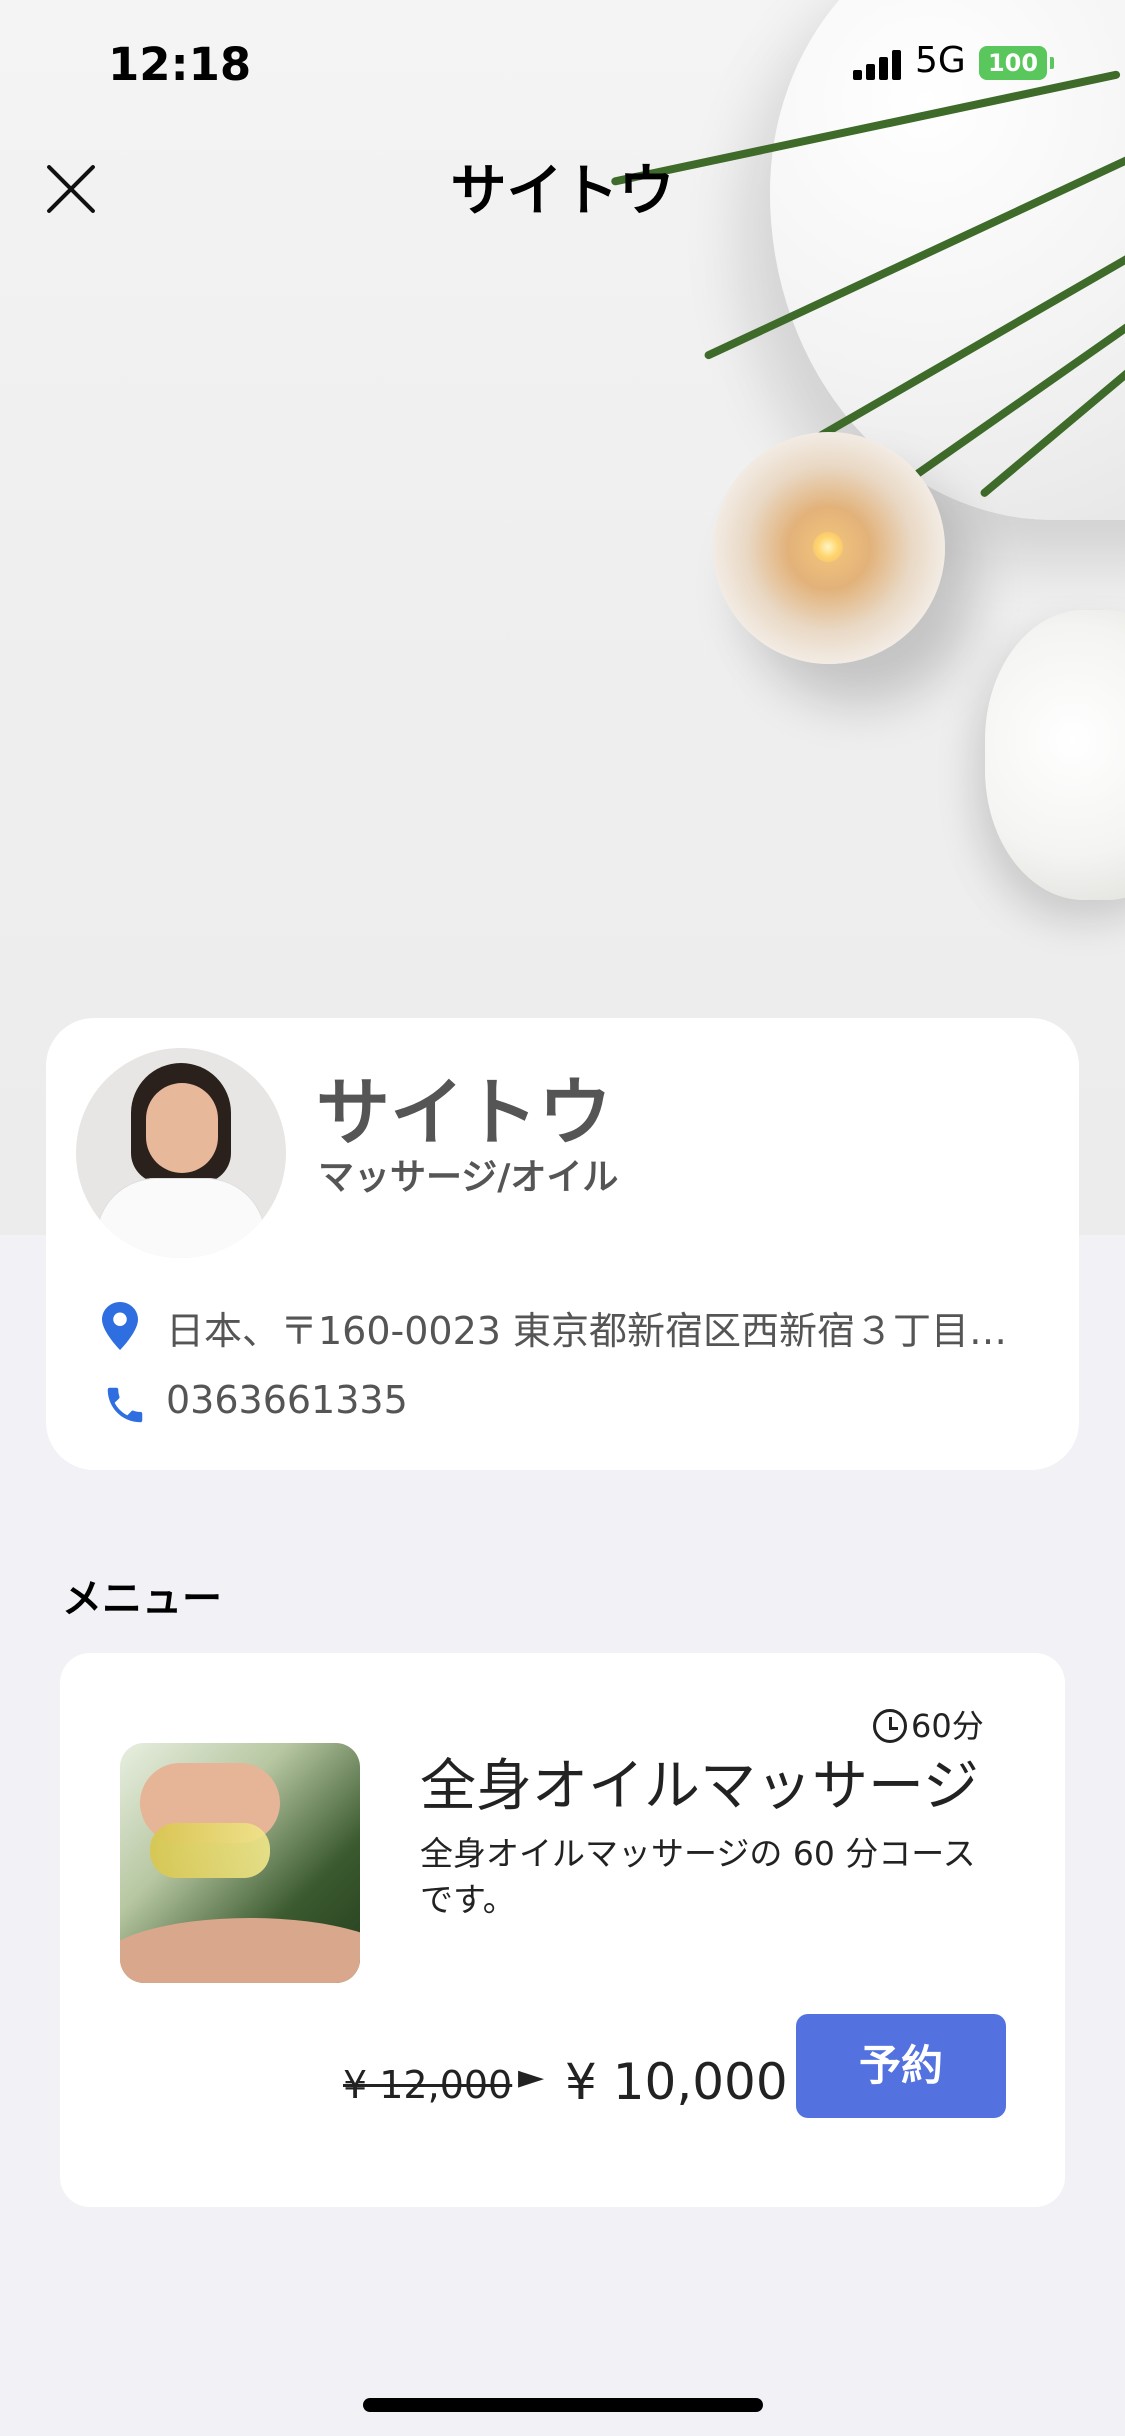 The image size is (1125, 2436). Describe the element at coordinates (1016, 63) in the screenshot. I see `battery-icon: 100` at that location.